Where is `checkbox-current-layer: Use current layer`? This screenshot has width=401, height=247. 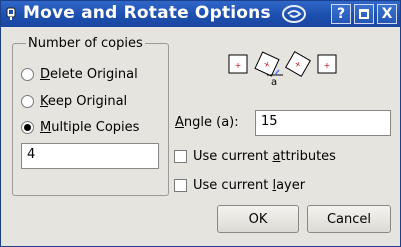 checkbox-current-layer: Use current layer is located at coordinates (239, 185).